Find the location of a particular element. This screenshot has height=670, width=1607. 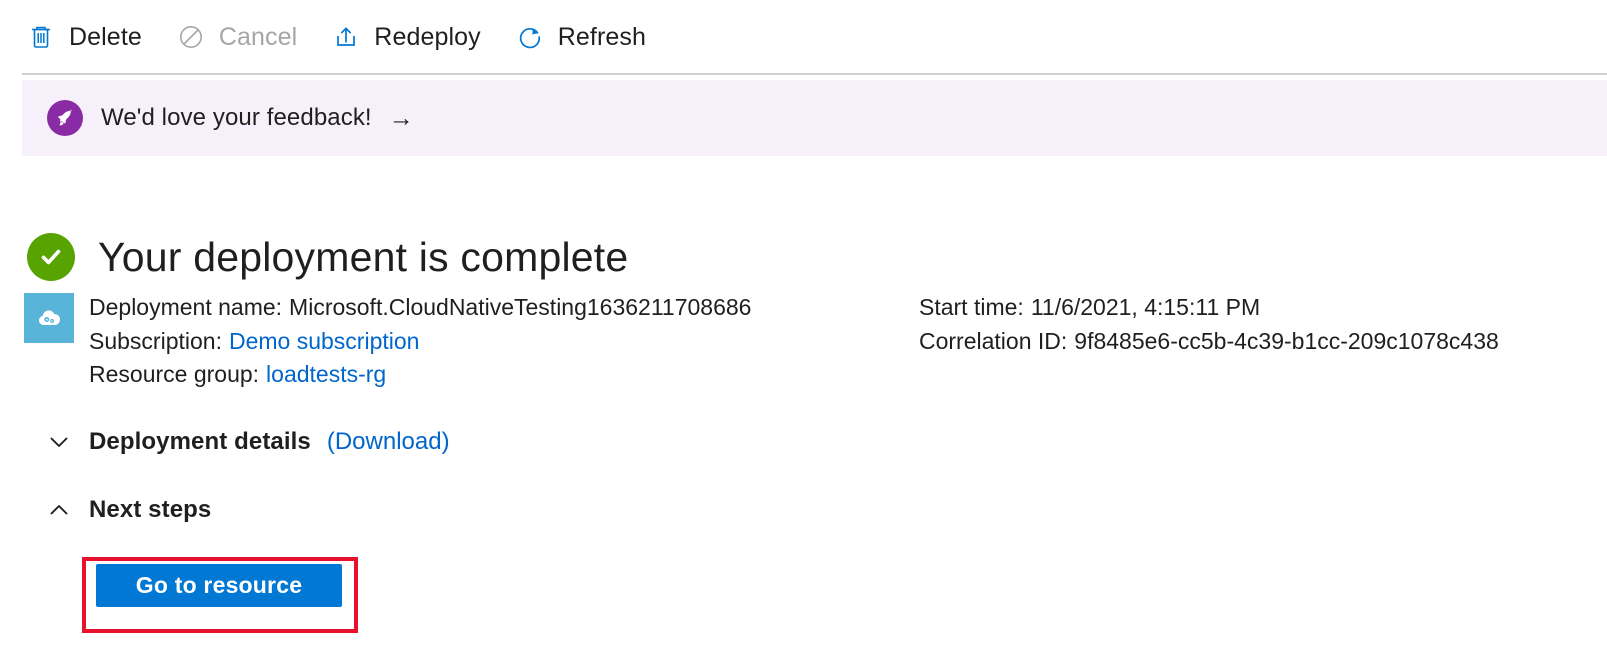

page-title: Your deployment is complete is located at coordinates (363, 257).